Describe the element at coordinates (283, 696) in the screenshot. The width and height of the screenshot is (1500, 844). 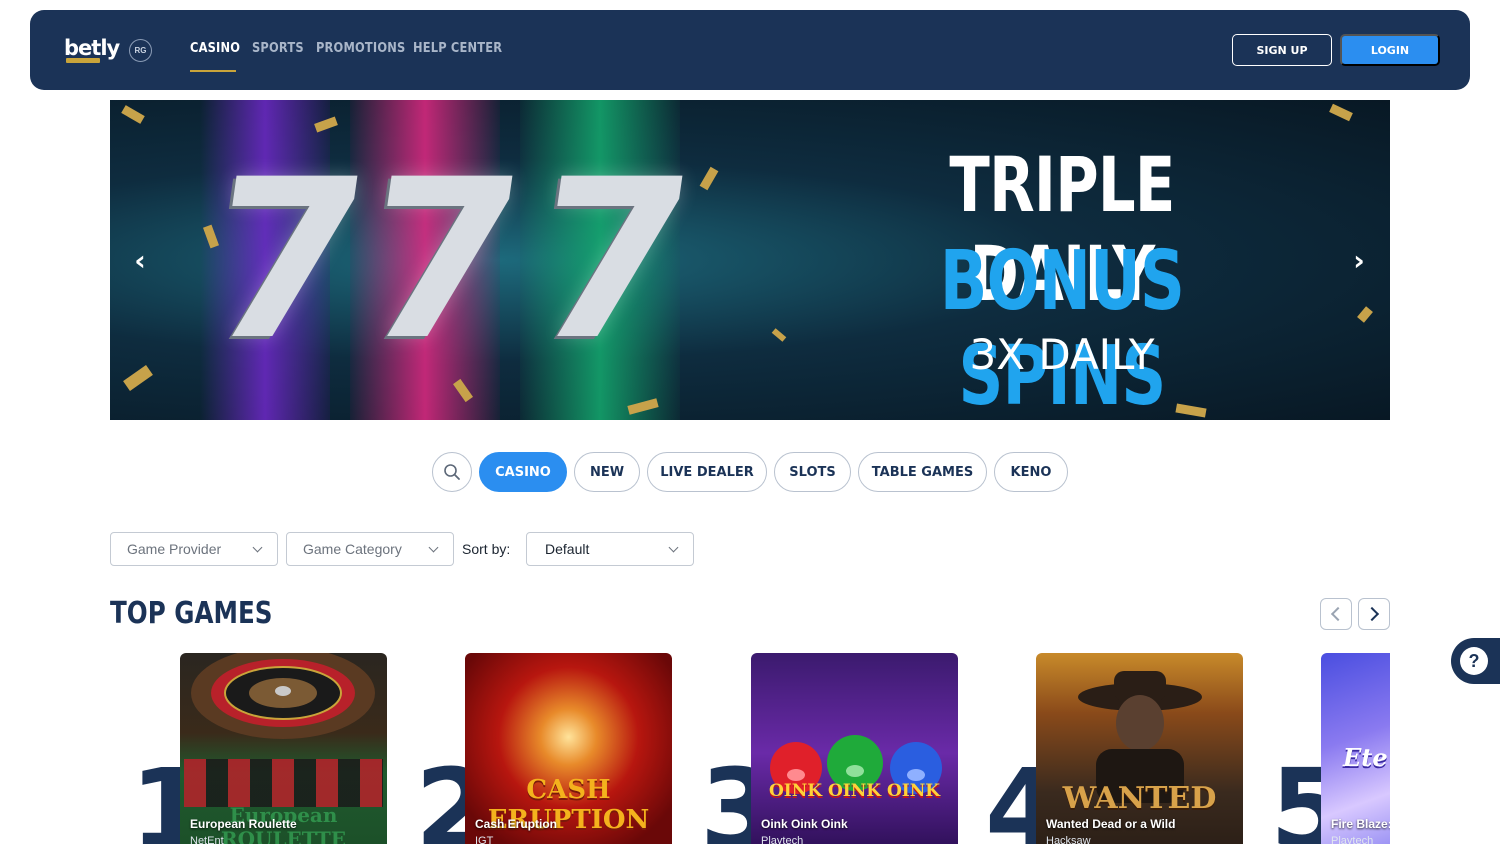
I see `roulette-wheel-art` at that location.